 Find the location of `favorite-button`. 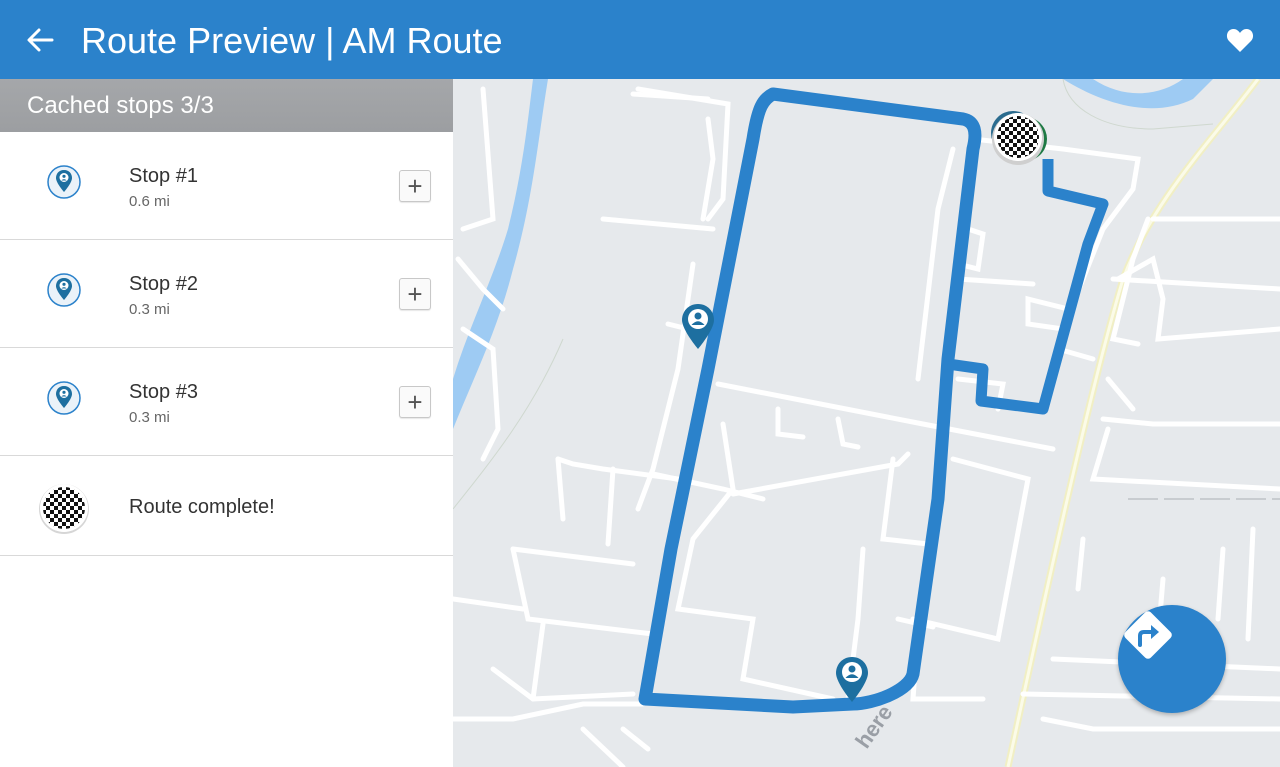

favorite-button is located at coordinates (1240, 40).